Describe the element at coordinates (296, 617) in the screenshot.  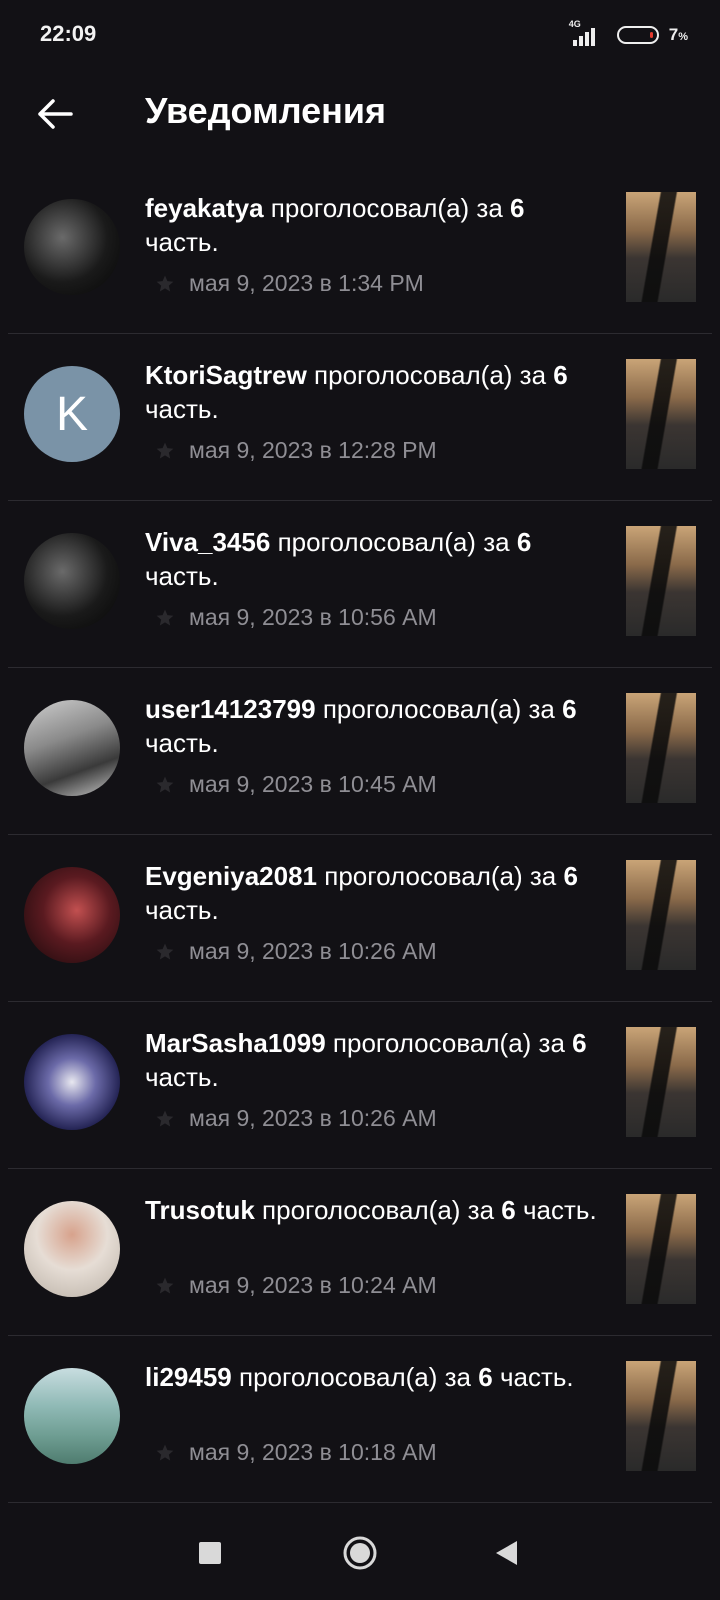
I see `notification-meta: мая 9, 2023 в 10:56 AM` at that location.